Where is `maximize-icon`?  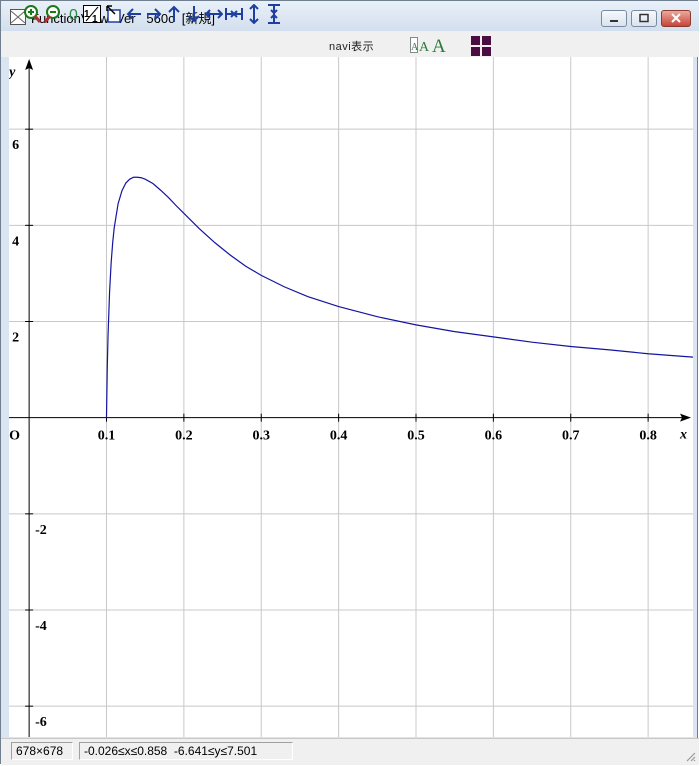 maximize-icon is located at coordinates (644, 18).